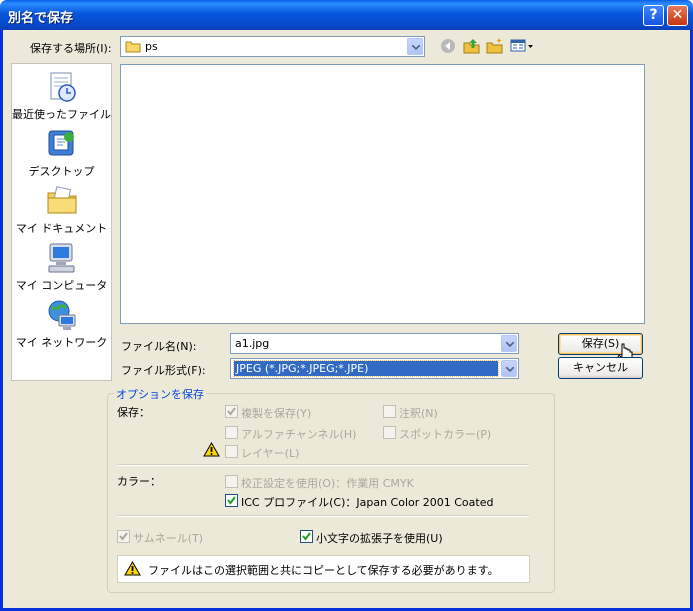  I want to click on duplicate-checkbox, so click(231, 411).